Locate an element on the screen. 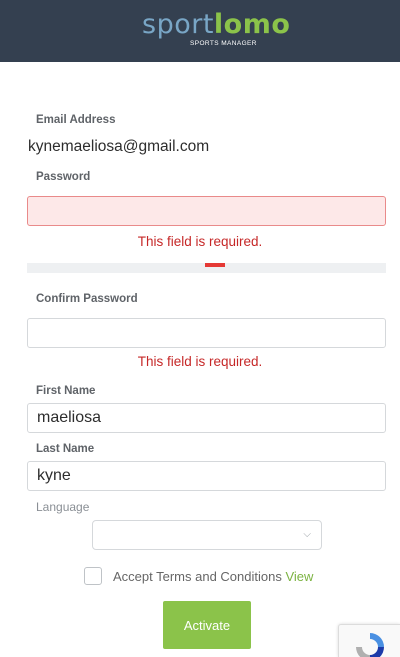  password-field is located at coordinates (206, 211).